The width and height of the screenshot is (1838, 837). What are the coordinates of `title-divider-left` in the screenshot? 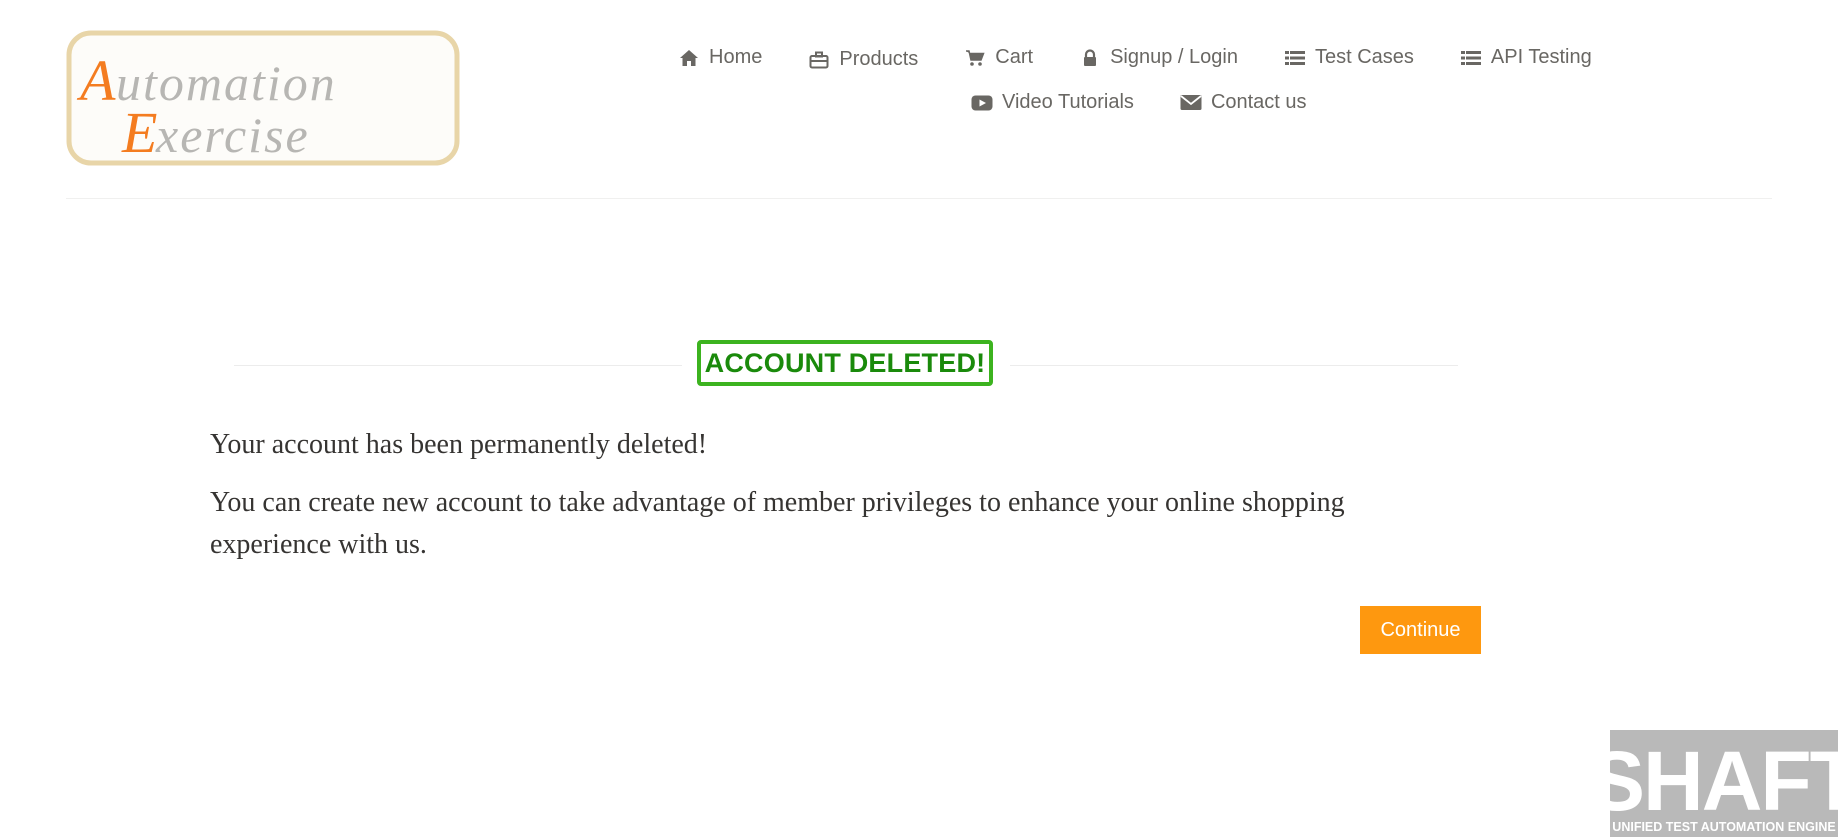 It's located at (458, 365).